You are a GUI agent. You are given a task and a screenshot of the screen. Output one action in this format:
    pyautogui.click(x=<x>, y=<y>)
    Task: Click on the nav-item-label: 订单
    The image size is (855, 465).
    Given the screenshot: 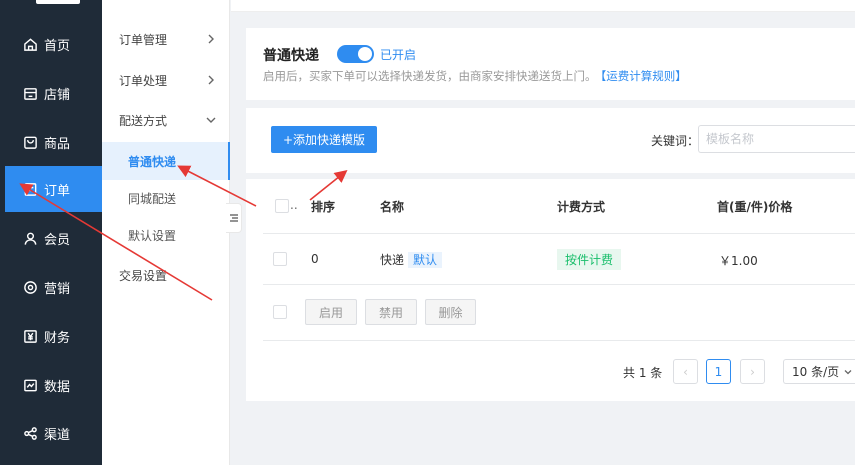 What is the action you would take?
    pyautogui.click(x=57, y=191)
    